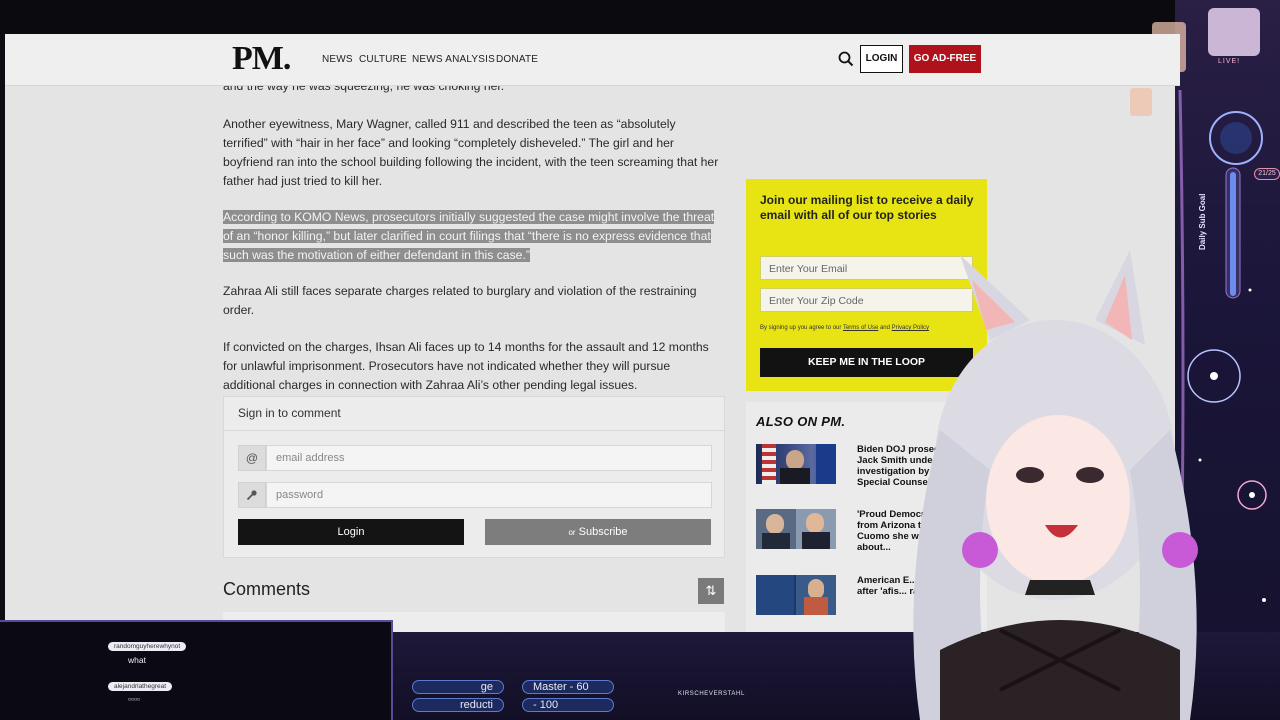  What do you see at coordinates (261, 59) in the screenshot?
I see `site-logo: PM.` at bounding box center [261, 59].